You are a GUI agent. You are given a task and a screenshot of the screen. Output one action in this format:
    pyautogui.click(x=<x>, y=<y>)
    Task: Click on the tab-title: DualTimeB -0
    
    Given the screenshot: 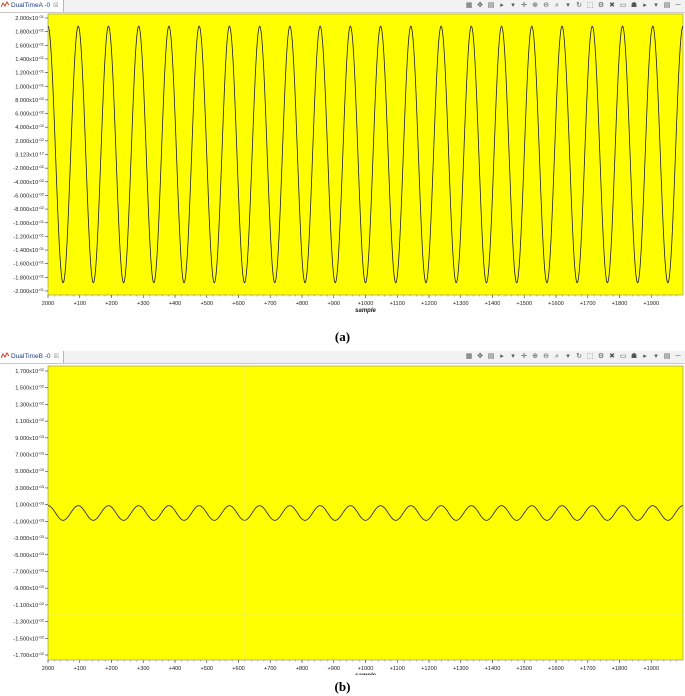 What is the action you would take?
    pyautogui.click(x=31, y=356)
    